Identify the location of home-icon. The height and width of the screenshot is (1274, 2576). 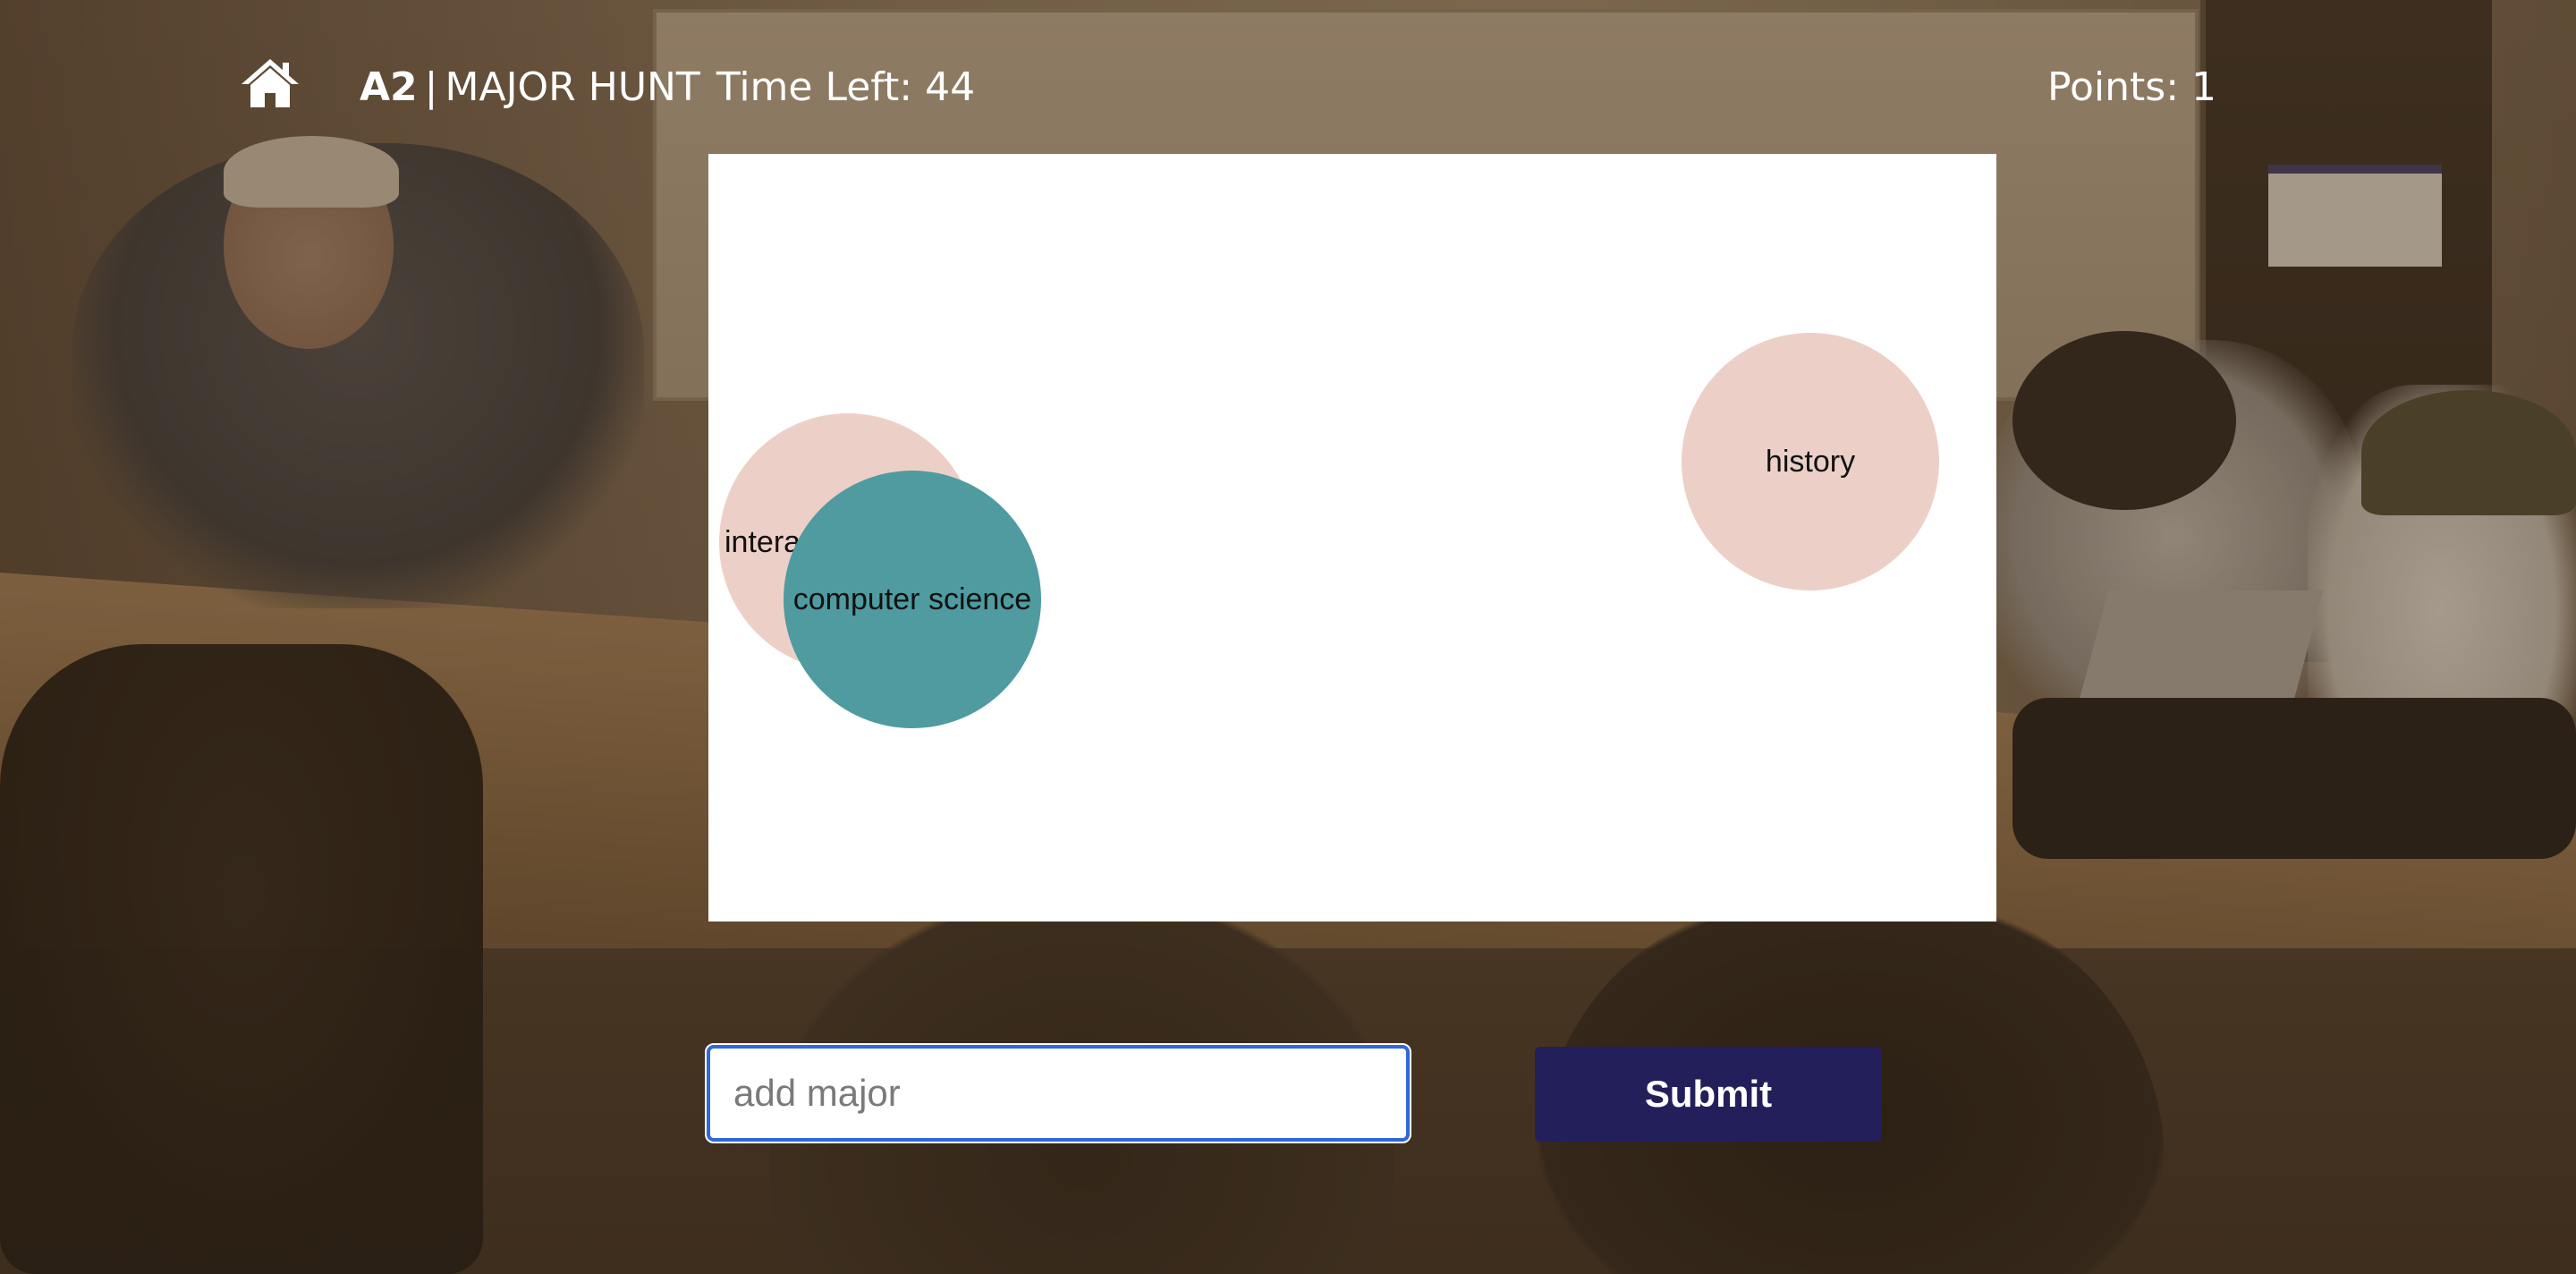
(270, 83).